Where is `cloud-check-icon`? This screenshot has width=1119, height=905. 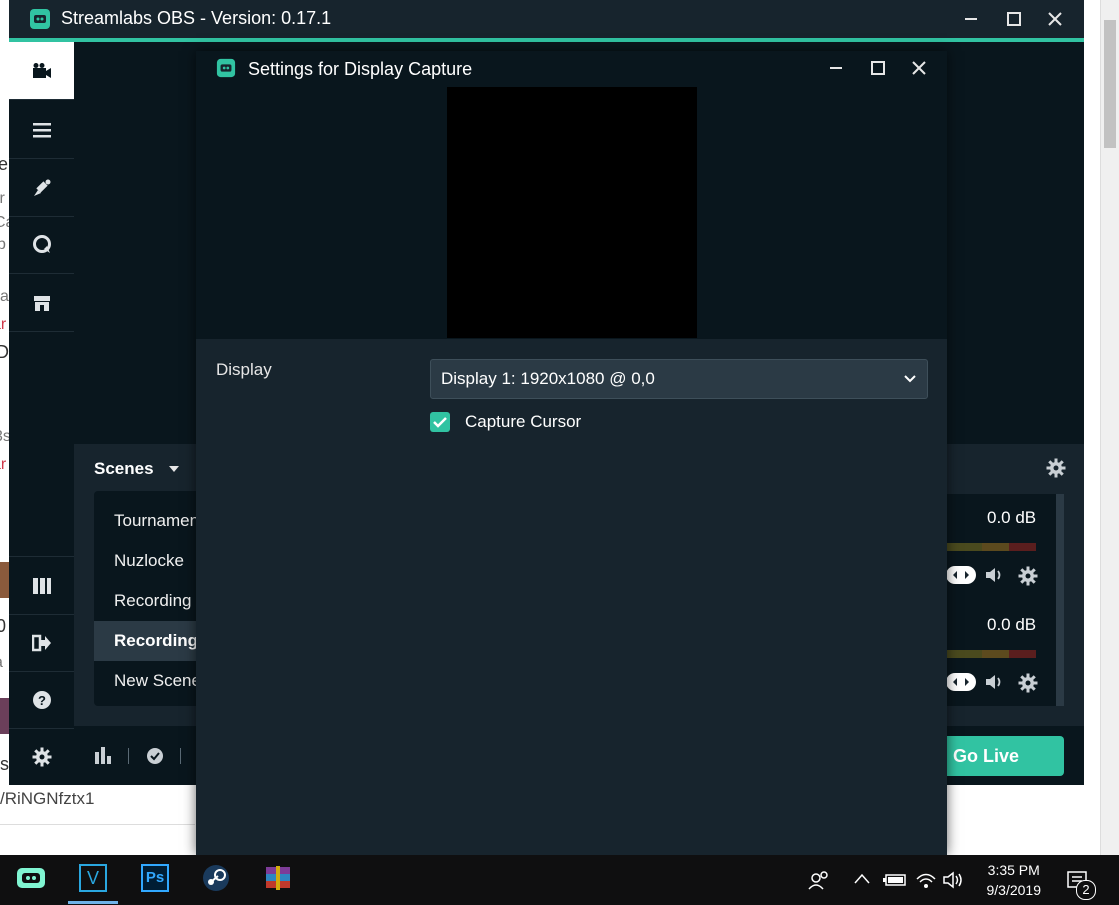
cloud-check-icon is located at coordinates (155, 756).